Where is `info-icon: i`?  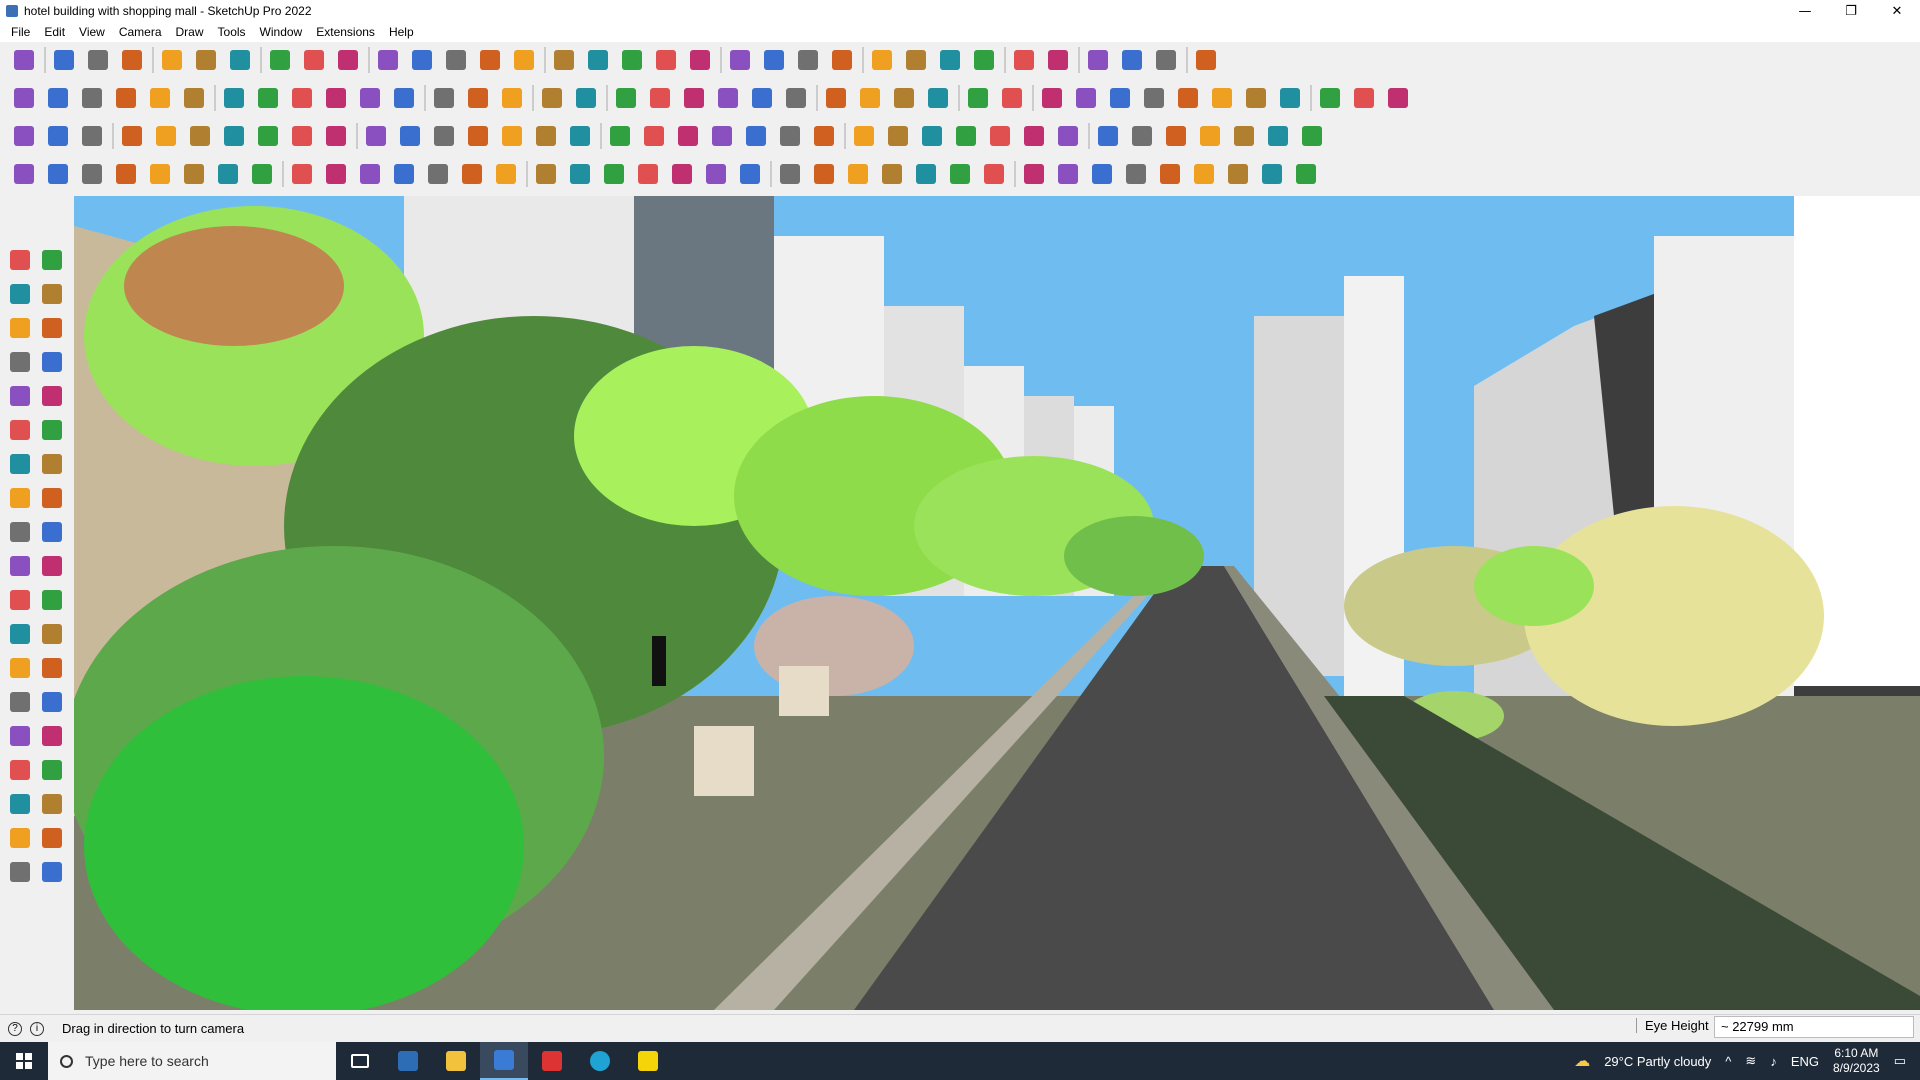
info-icon: i is located at coordinates (37, 1028).